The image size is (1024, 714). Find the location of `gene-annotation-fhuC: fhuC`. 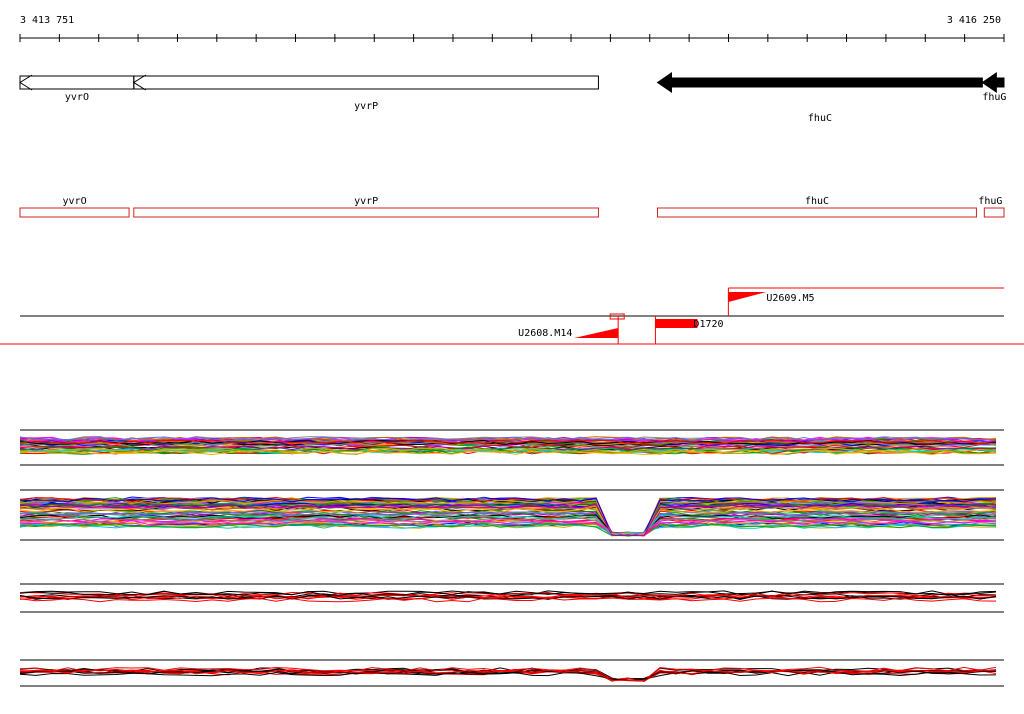

gene-annotation-fhuC: fhuC is located at coordinates (819, 98).